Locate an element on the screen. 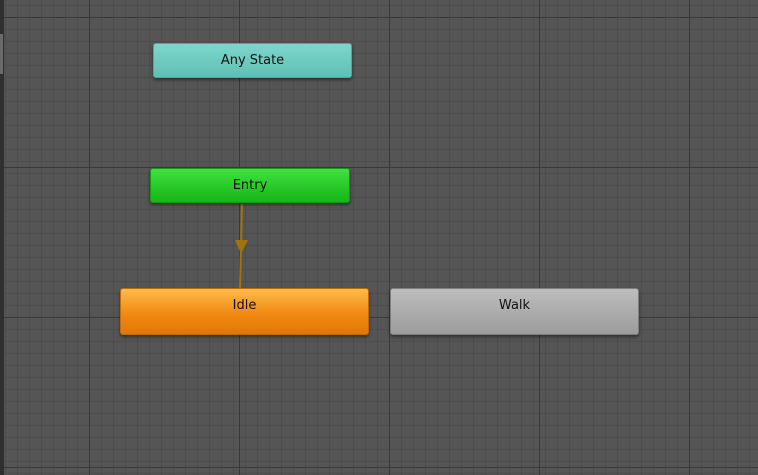 The width and height of the screenshot is (758, 475). state-node-idle: Idle is located at coordinates (244, 311).